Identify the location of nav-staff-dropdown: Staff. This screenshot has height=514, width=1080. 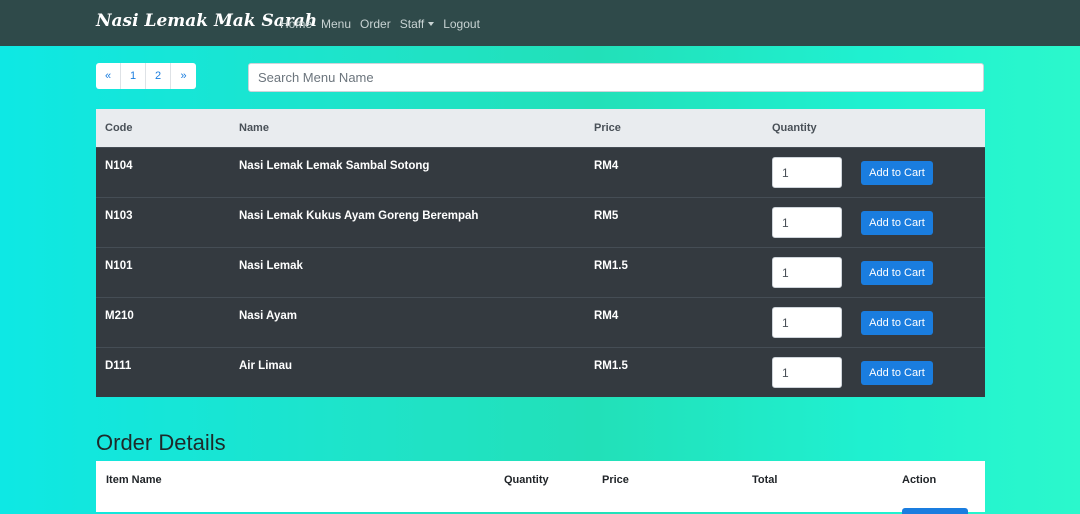
(417, 24).